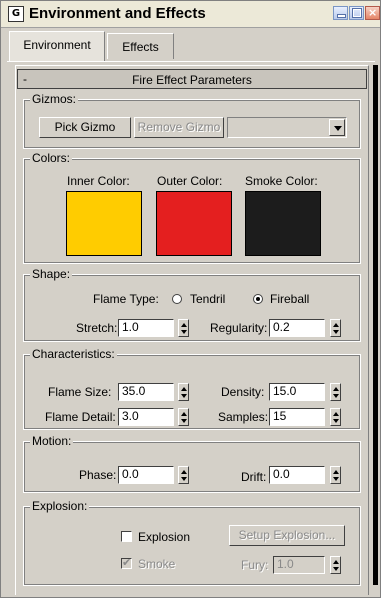 The height and width of the screenshot is (598, 381). Describe the element at coordinates (289, 299) in the screenshot. I see `fireball-label: Fireball` at that location.